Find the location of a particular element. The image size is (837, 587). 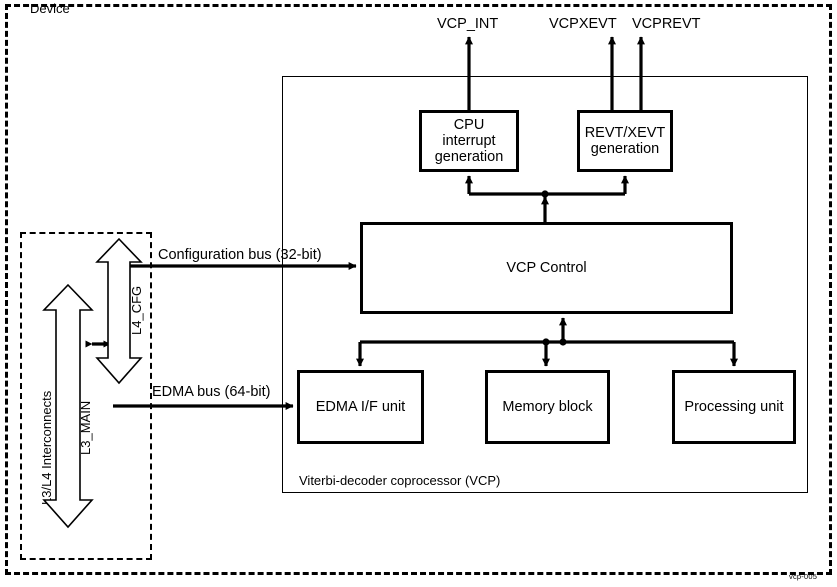

interconnect-label: L3/L4 Interconnects is located at coordinates (46, 447).